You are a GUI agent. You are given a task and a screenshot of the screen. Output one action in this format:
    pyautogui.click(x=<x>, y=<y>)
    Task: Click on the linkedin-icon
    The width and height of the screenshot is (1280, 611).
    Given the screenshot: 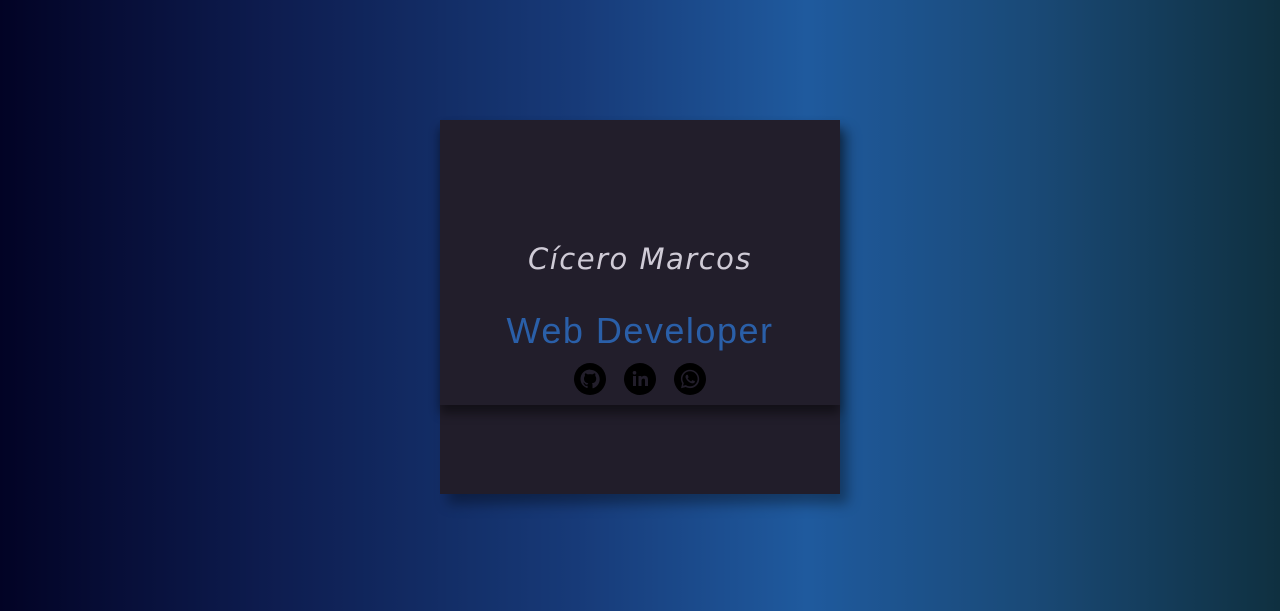 What is the action you would take?
    pyautogui.click(x=640, y=379)
    